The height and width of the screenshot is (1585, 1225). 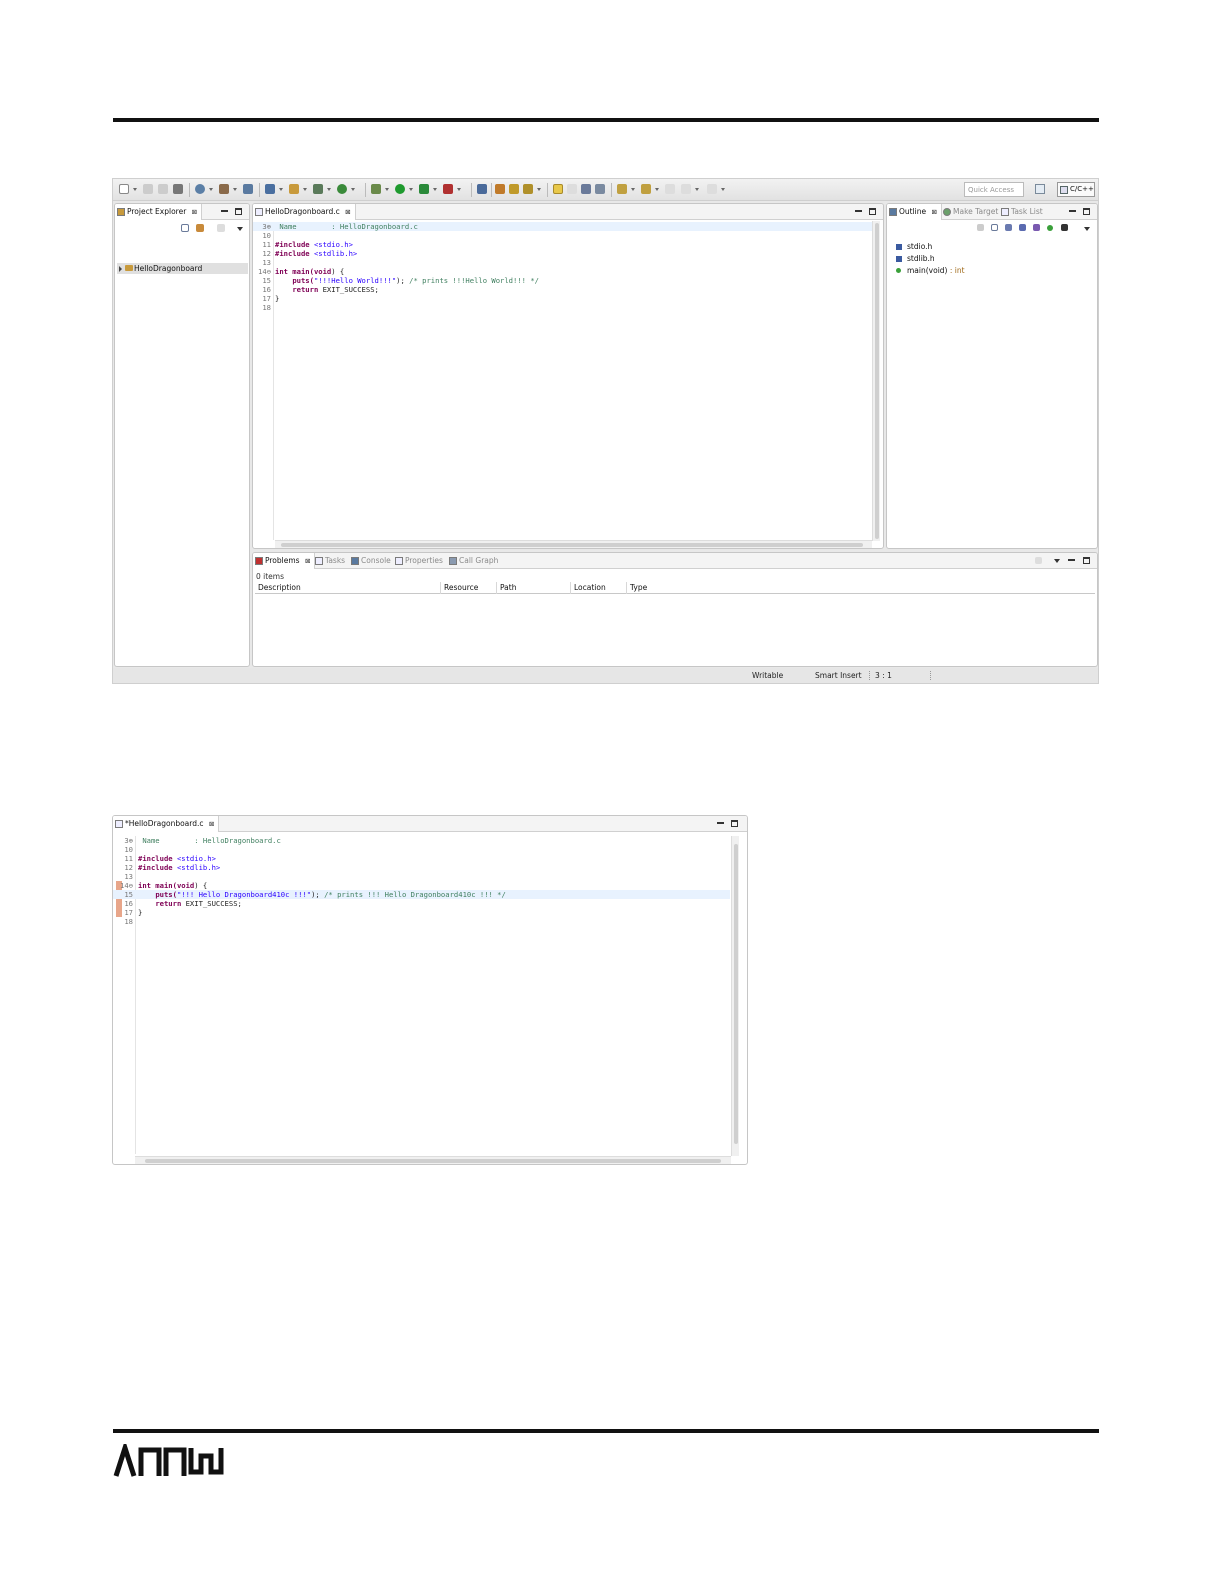 I want to click on save-all-icon, so click(x=163, y=189).